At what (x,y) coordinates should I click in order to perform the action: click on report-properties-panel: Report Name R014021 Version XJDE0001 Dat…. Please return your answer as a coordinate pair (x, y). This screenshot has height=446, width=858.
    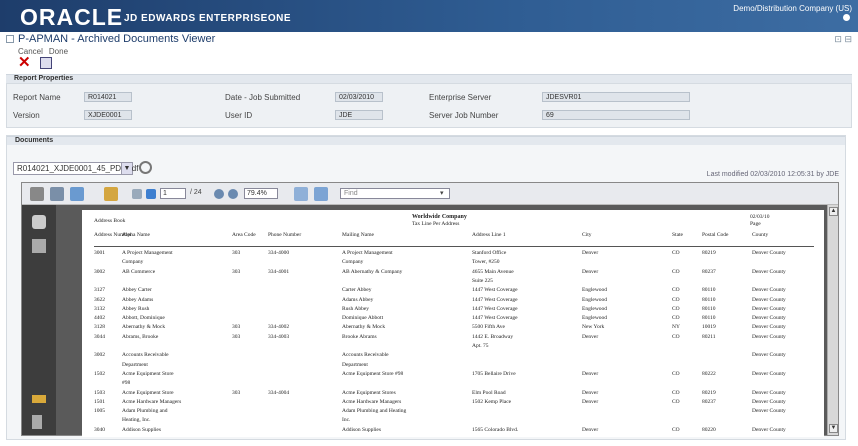
    Looking at the image, I should click on (429, 105).